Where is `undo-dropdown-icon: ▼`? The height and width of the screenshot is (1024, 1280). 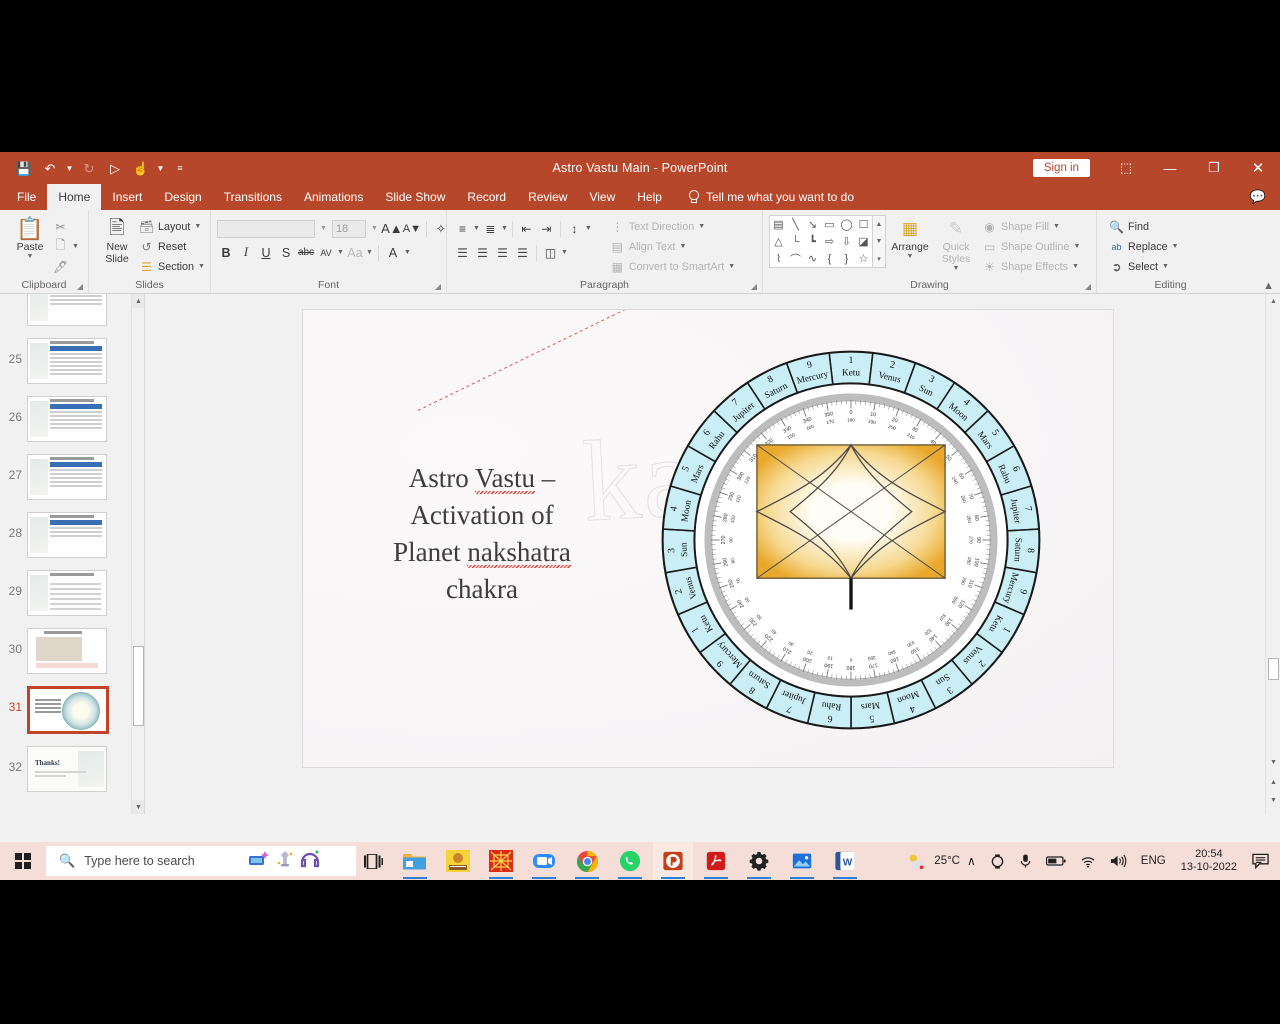
undo-dropdown-icon: ▼ is located at coordinates (69, 168).